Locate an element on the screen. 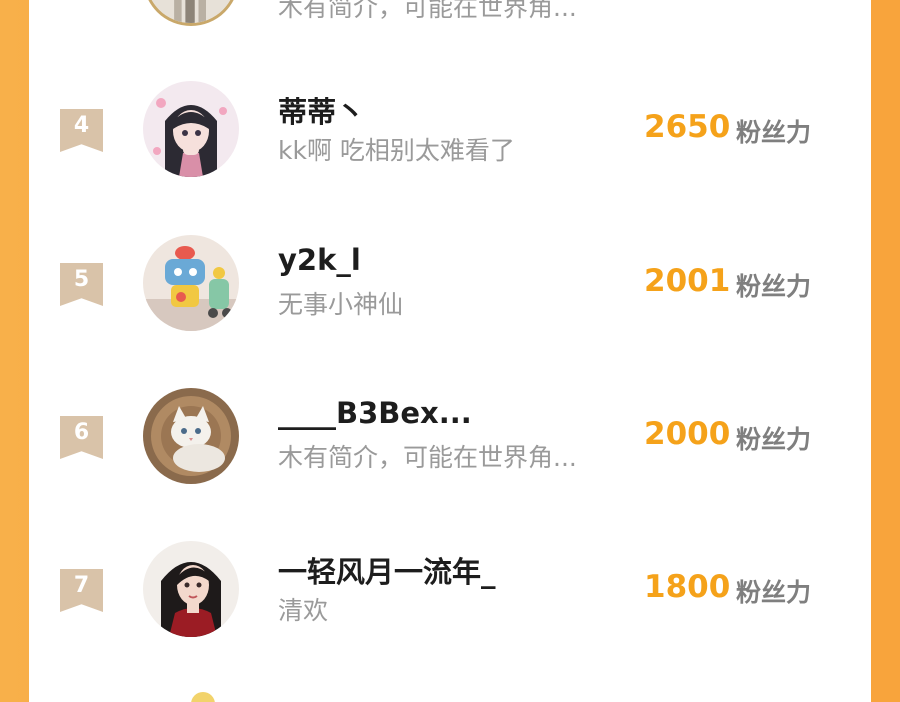  user-bio: kk啊 吃相别太难看了 is located at coordinates (396, 150).